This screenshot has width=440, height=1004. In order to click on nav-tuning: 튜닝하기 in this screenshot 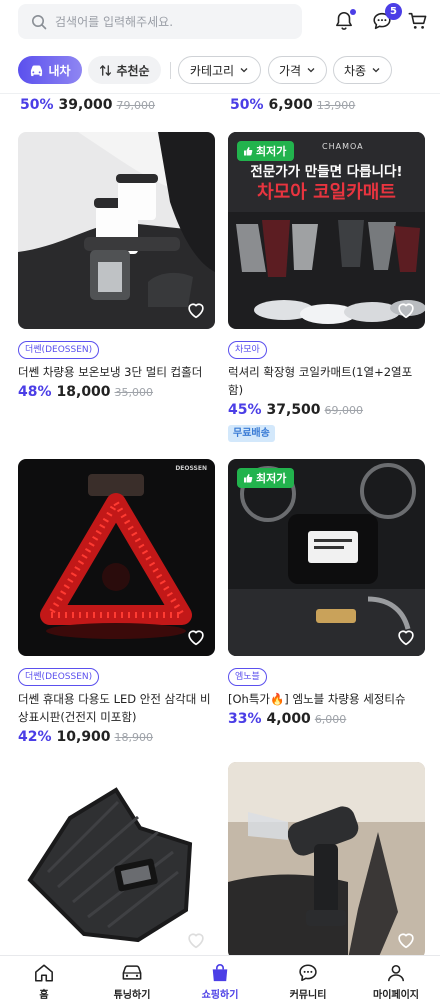, I will do `click(132, 980)`.